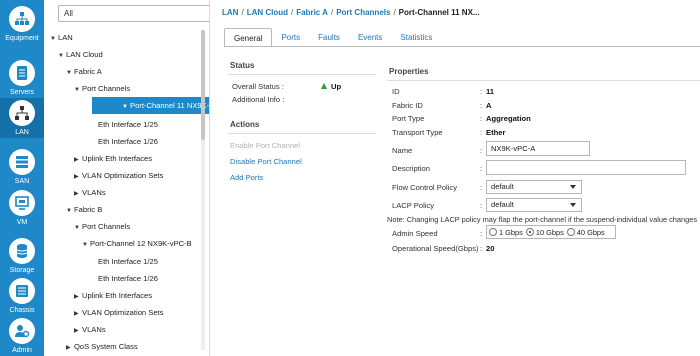 Image resolution: width=700 pixels, height=356 pixels. What do you see at coordinates (246, 177) in the screenshot?
I see `add-ports-link: Add Ports` at bounding box center [246, 177].